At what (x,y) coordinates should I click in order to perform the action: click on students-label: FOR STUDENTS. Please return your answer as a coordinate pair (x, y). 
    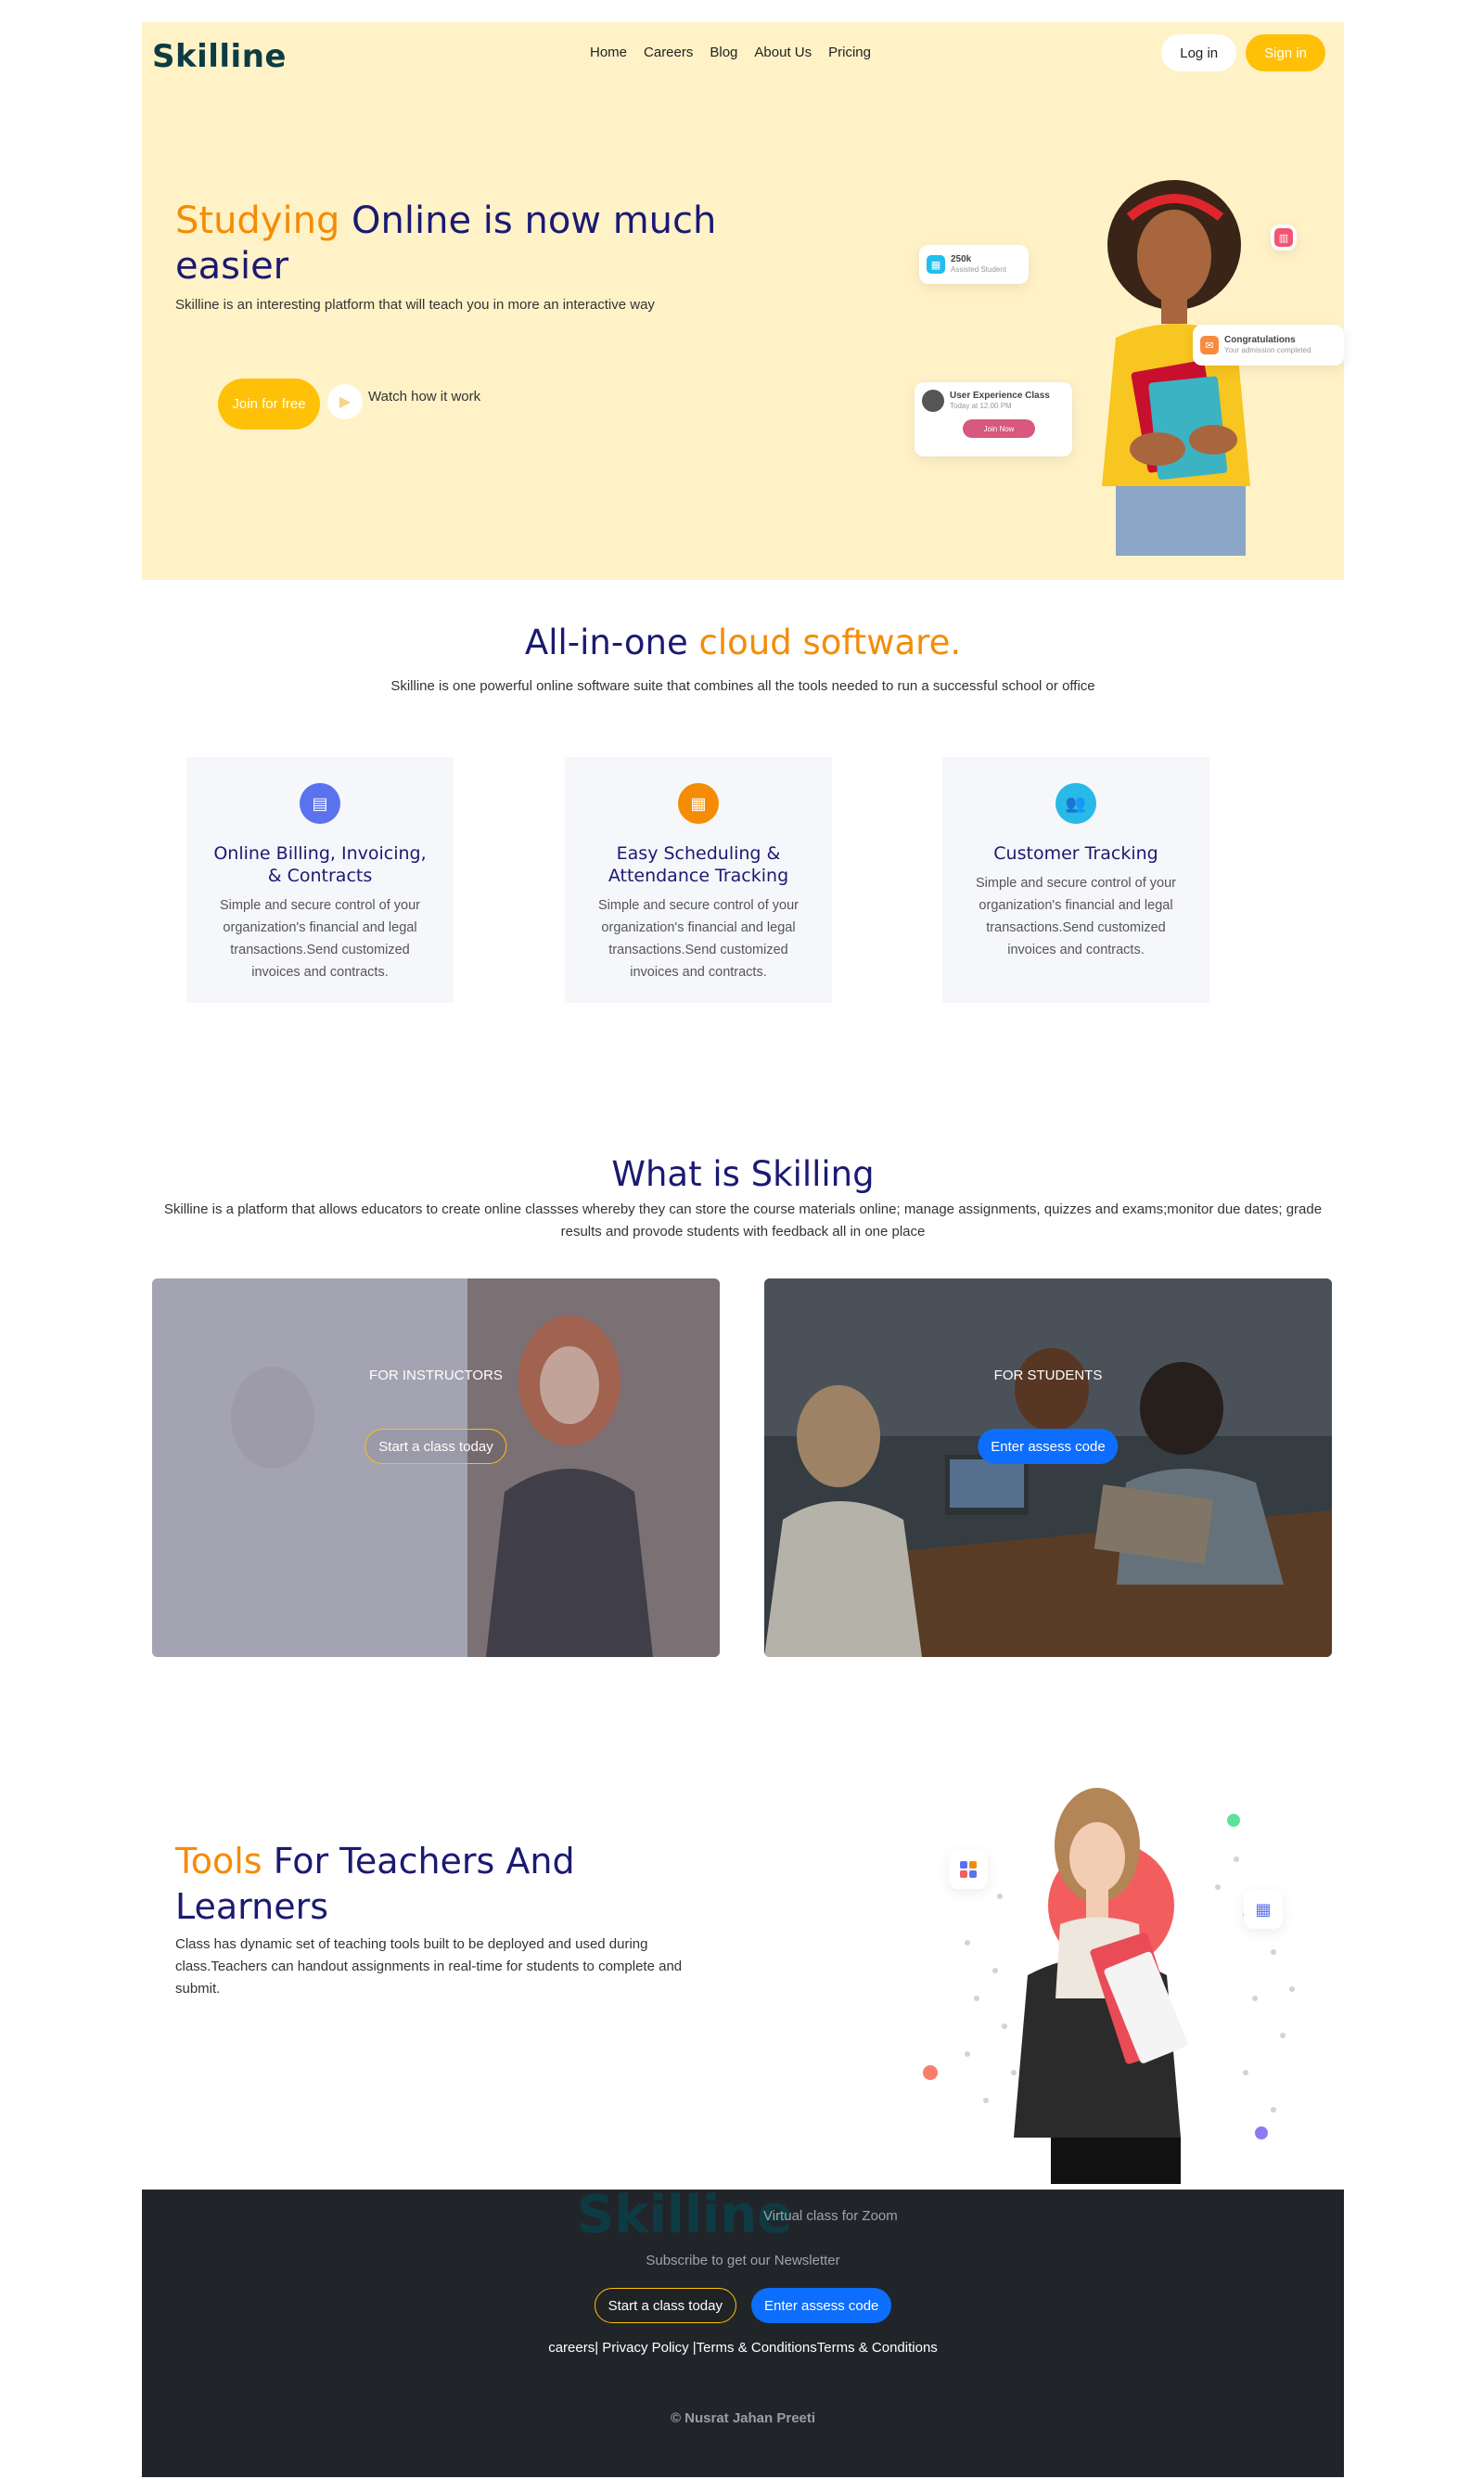
    Looking at the image, I should click on (1048, 1375).